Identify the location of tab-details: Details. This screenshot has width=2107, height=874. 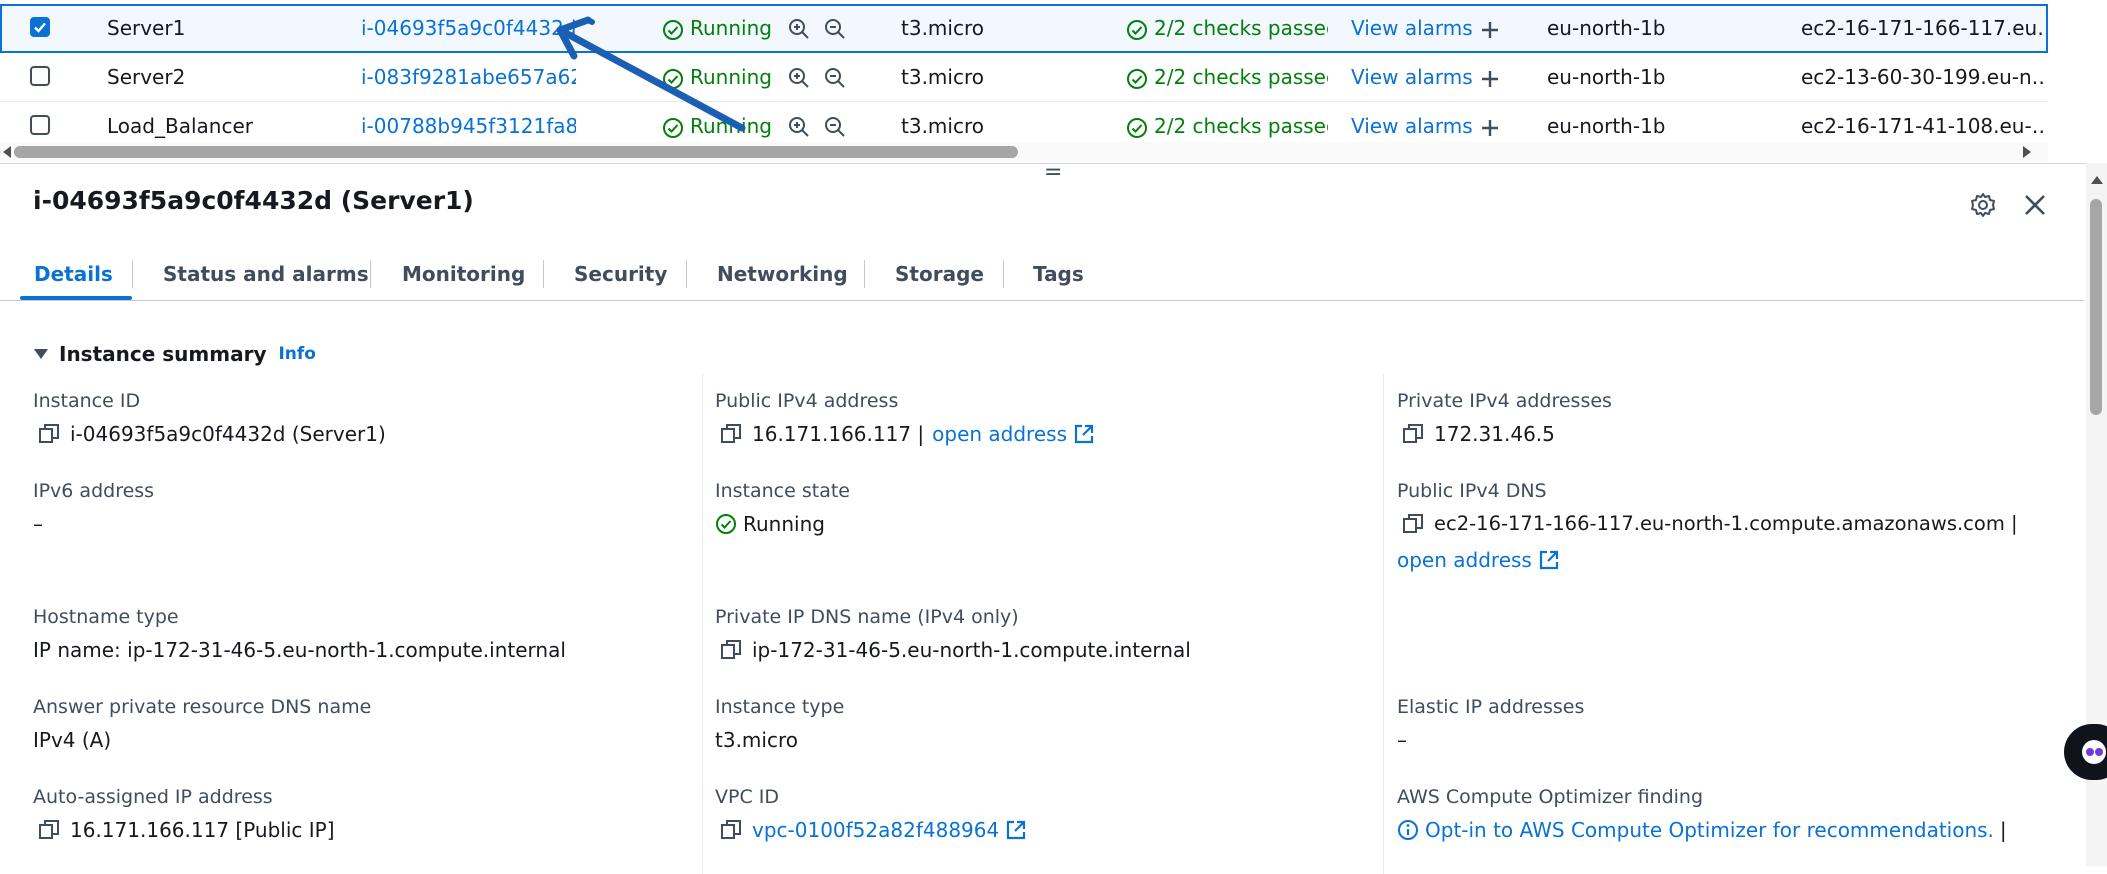
(73, 274).